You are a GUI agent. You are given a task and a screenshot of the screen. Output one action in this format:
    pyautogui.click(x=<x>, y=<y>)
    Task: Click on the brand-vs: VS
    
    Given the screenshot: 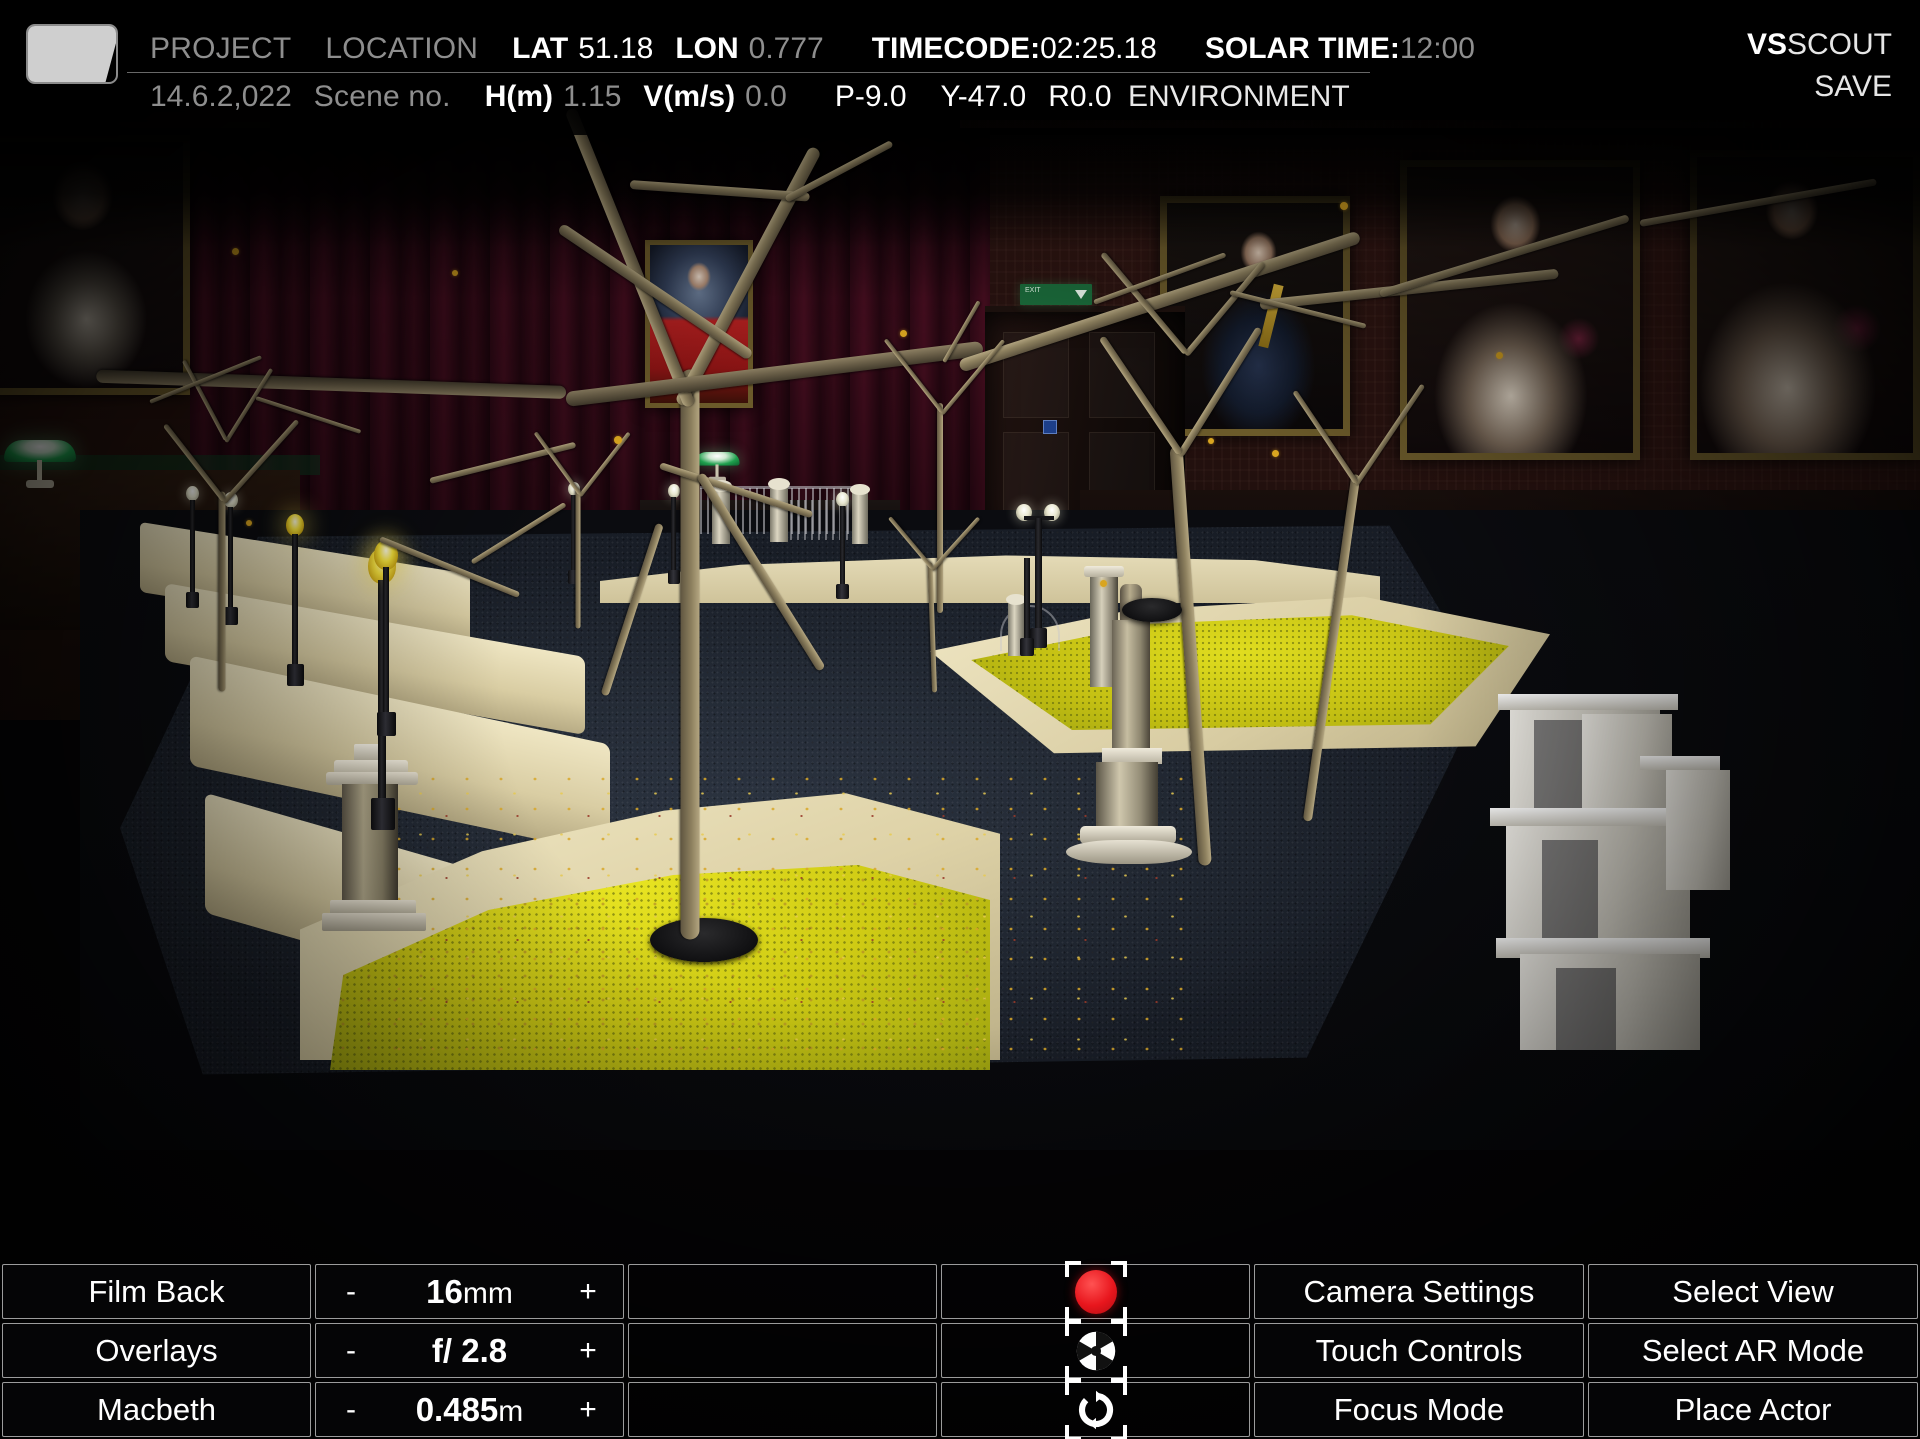 What is the action you would take?
    pyautogui.click(x=1766, y=44)
    